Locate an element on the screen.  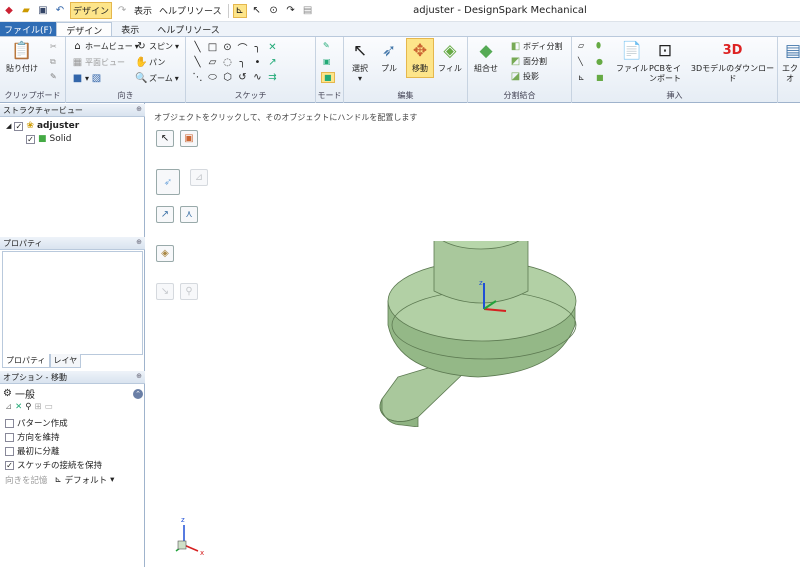
sweep-arc-icon: ╮ is located at coordinates (242, 62).